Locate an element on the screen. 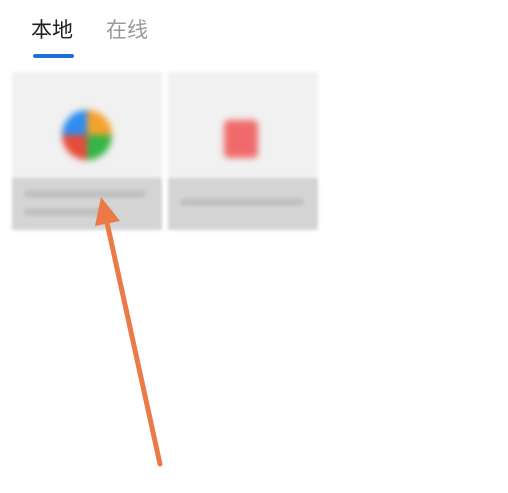 Image resolution: width=508 pixels, height=493 pixels. active-tab-indicator is located at coordinates (53, 56).